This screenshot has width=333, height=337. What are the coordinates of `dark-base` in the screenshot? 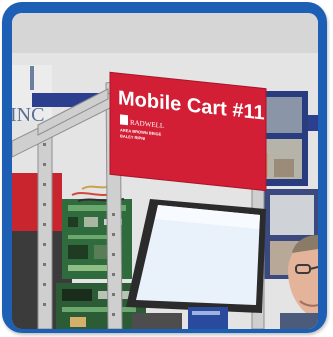 It's located at (157, 321).